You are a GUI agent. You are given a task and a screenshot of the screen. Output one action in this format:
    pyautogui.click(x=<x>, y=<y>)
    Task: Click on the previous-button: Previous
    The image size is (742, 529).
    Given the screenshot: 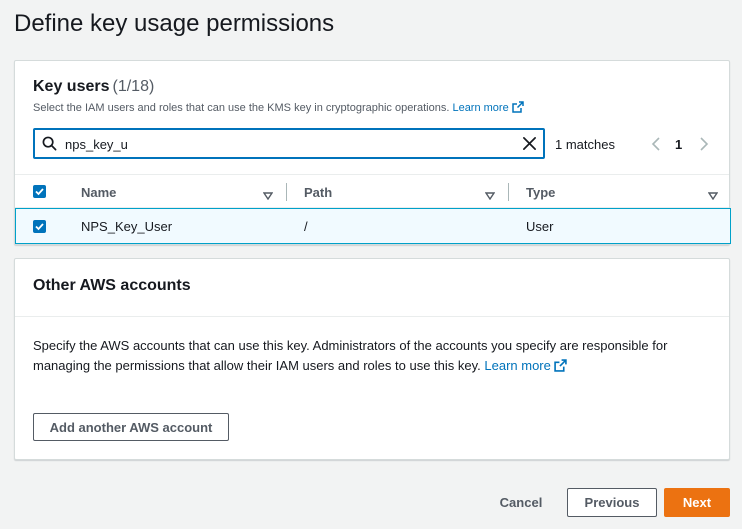 What is the action you would take?
    pyautogui.click(x=612, y=502)
    